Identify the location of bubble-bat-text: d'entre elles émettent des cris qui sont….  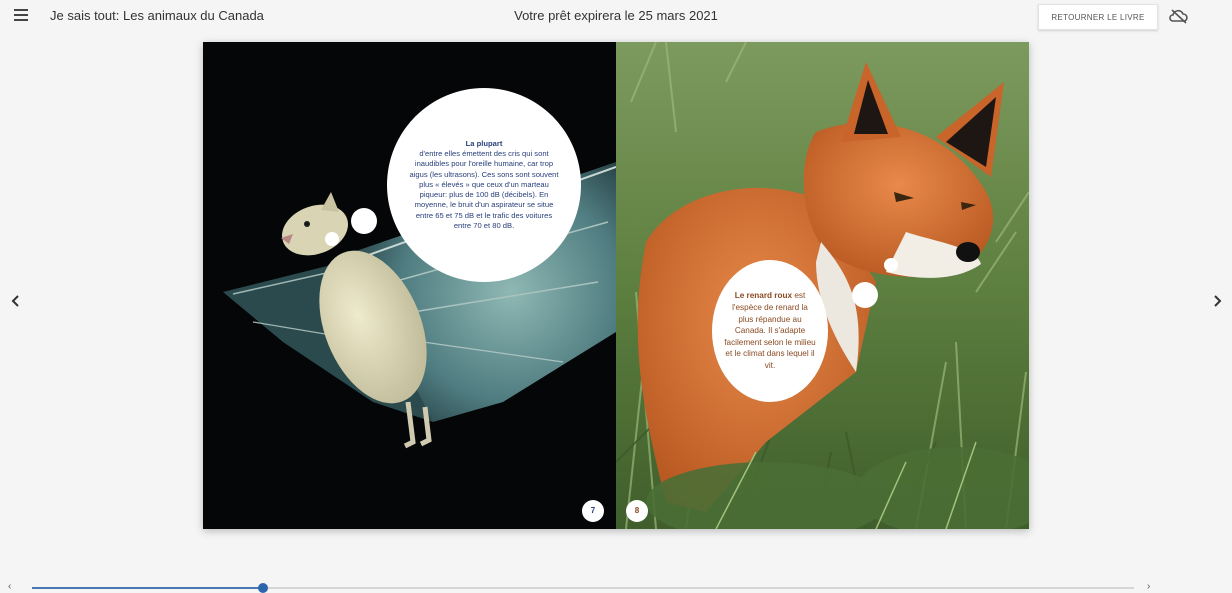
(484, 189).